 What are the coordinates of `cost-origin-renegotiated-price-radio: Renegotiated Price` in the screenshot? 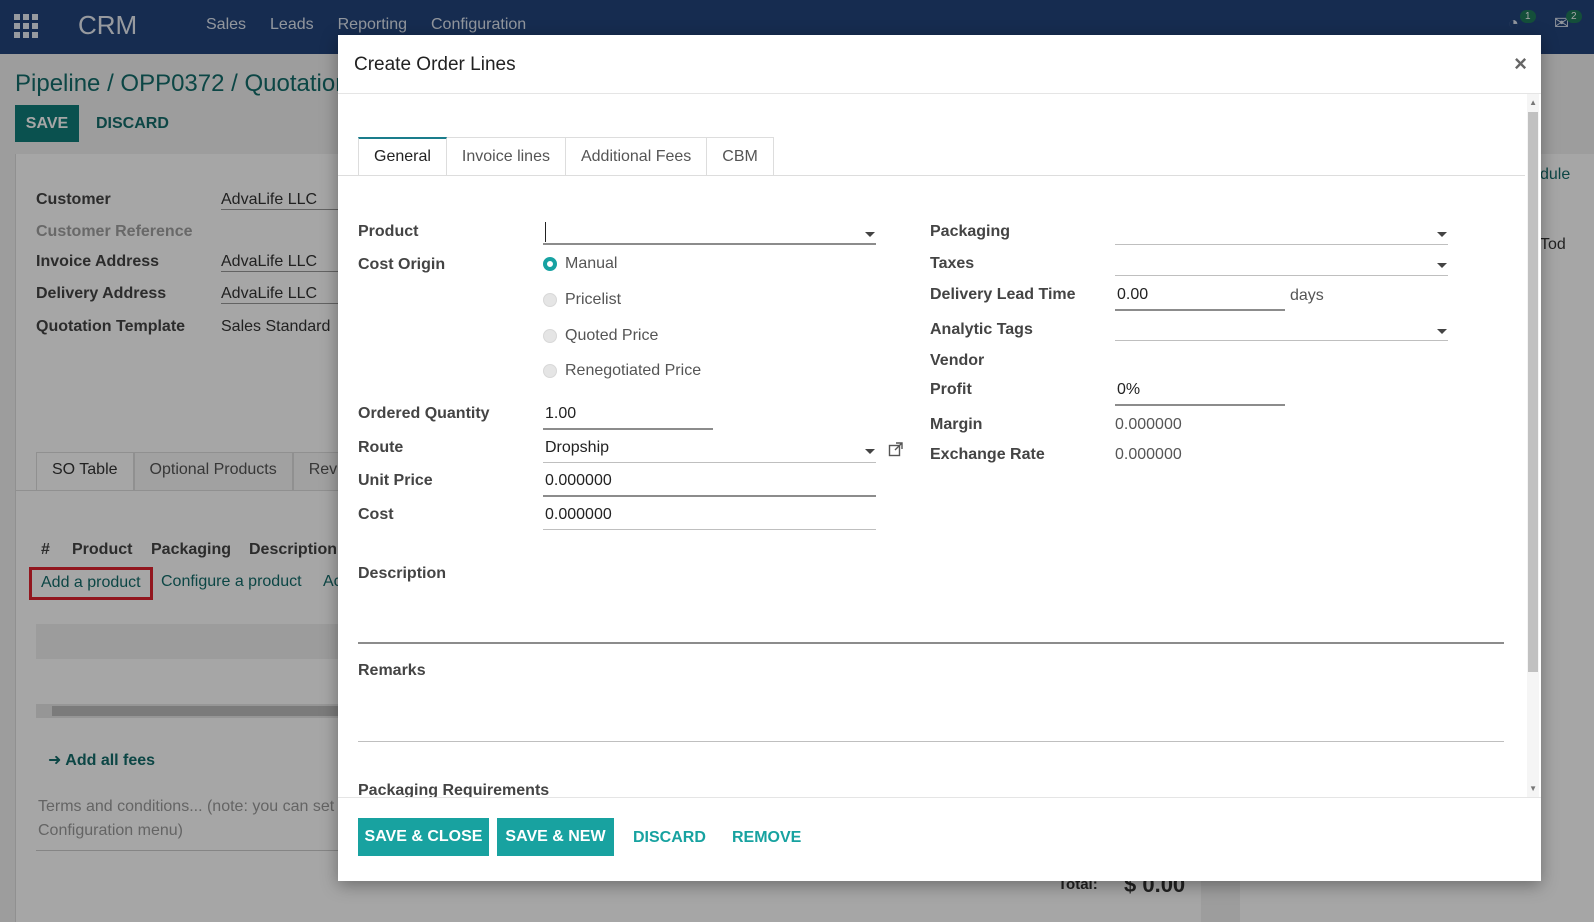 It's located at (622, 371).